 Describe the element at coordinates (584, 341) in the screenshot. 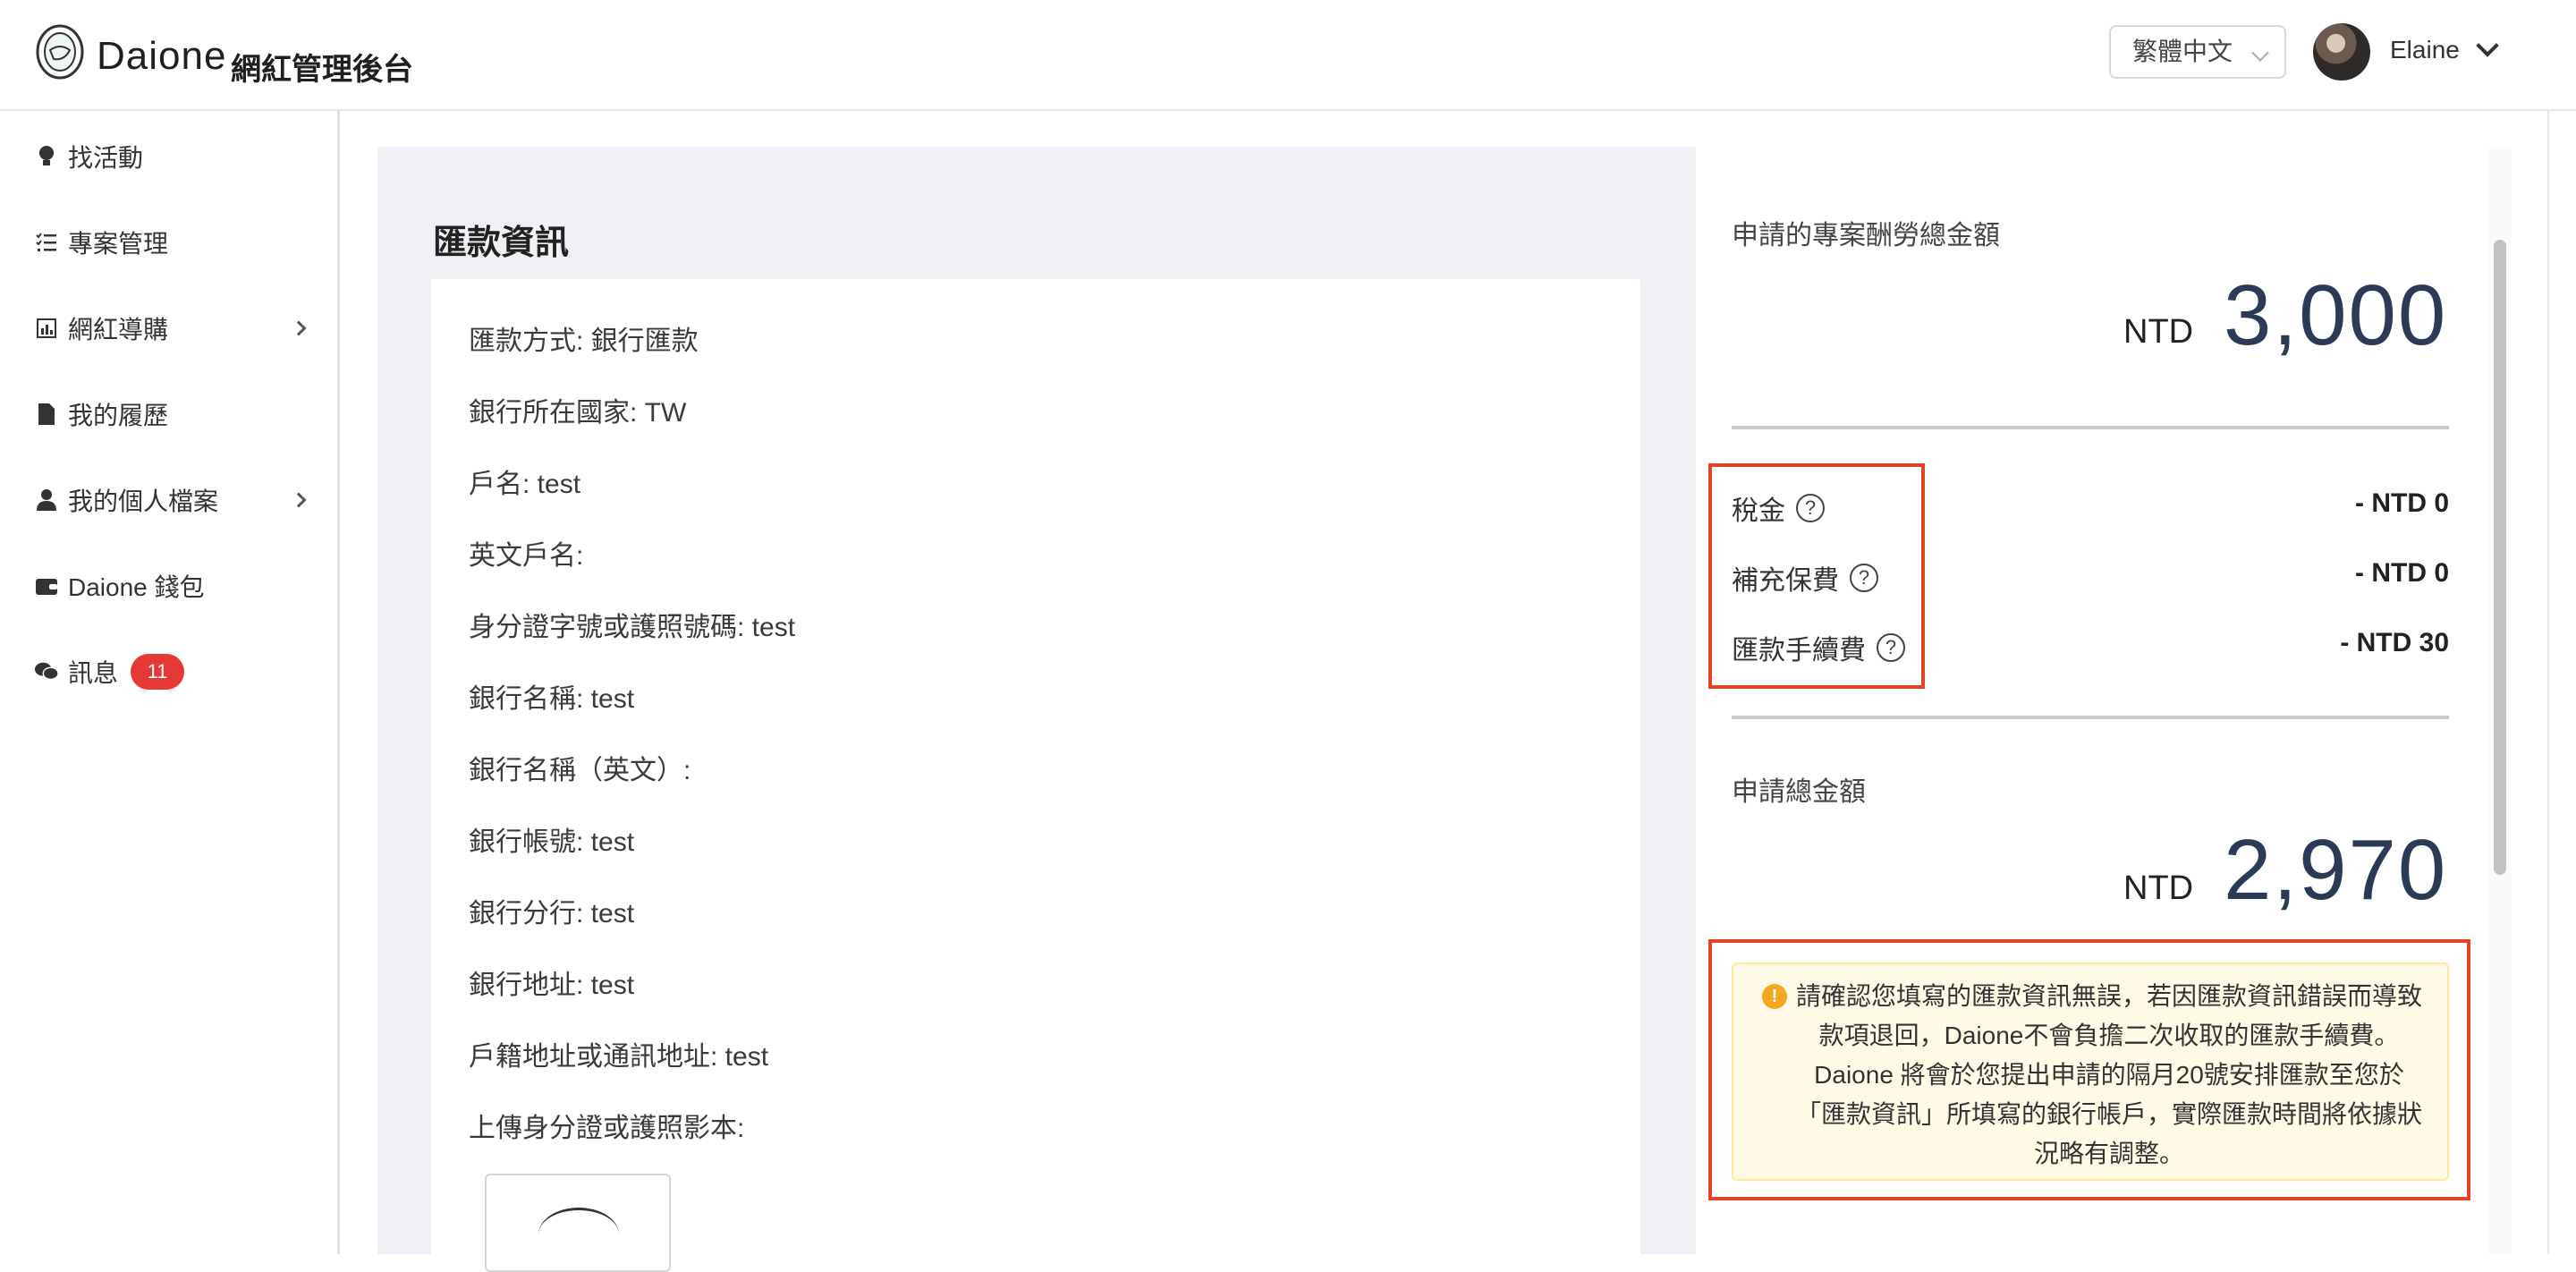

I see `info-row-method: 匯款方式: 銀行匯款` at that location.